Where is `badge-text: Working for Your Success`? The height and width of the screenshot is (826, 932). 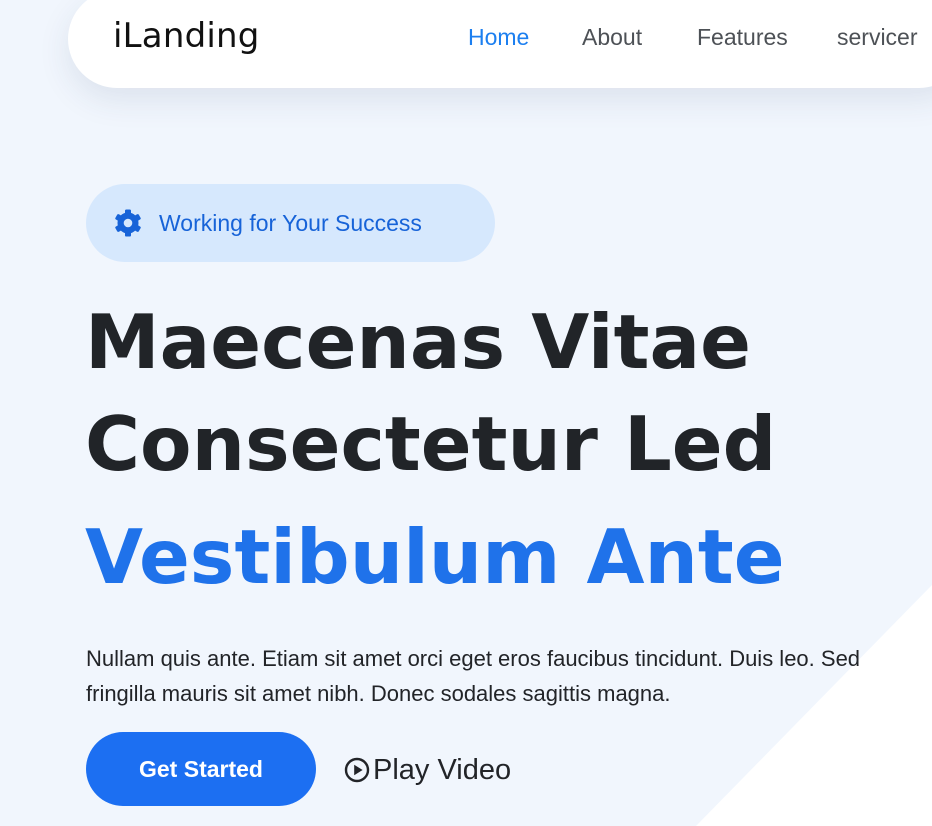
badge-text: Working for Your Success is located at coordinates (290, 223).